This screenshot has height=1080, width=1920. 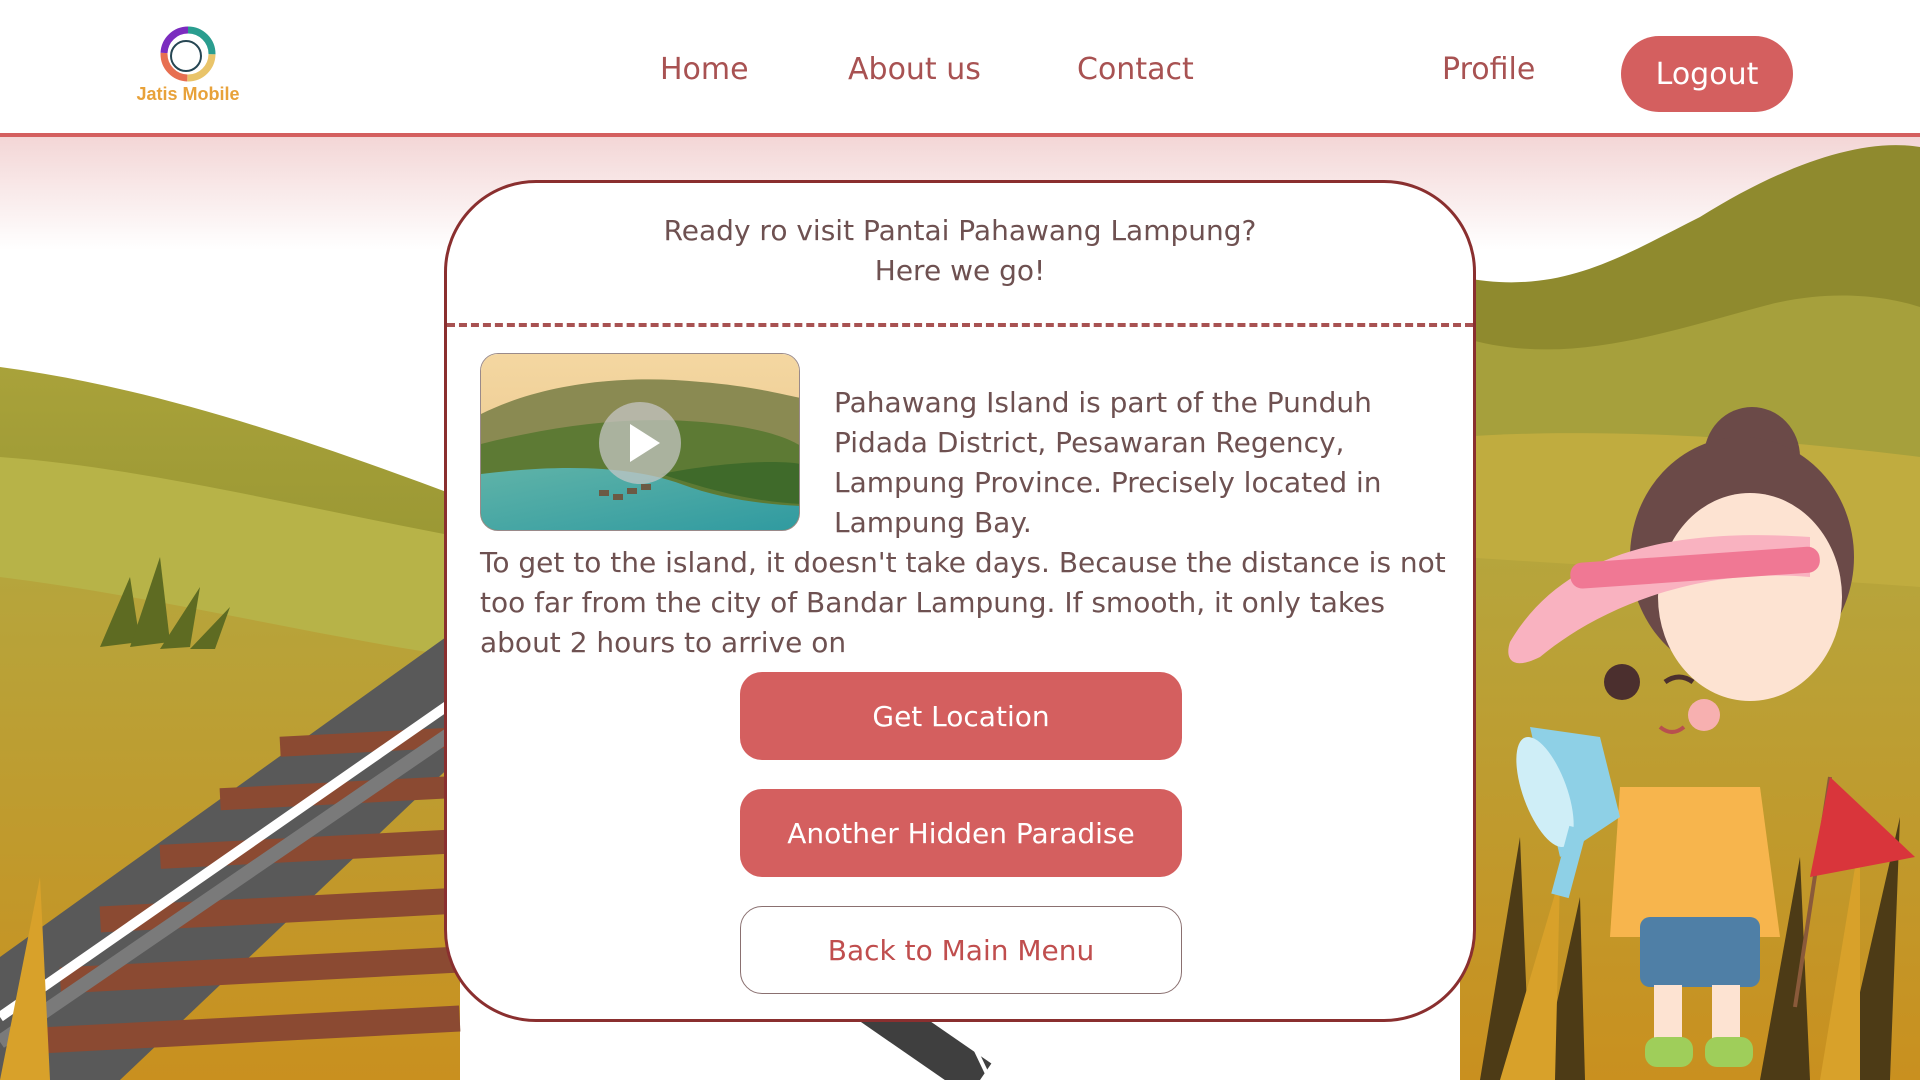 What do you see at coordinates (704, 69) in the screenshot?
I see `nav-home: Home` at bounding box center [704, 69].